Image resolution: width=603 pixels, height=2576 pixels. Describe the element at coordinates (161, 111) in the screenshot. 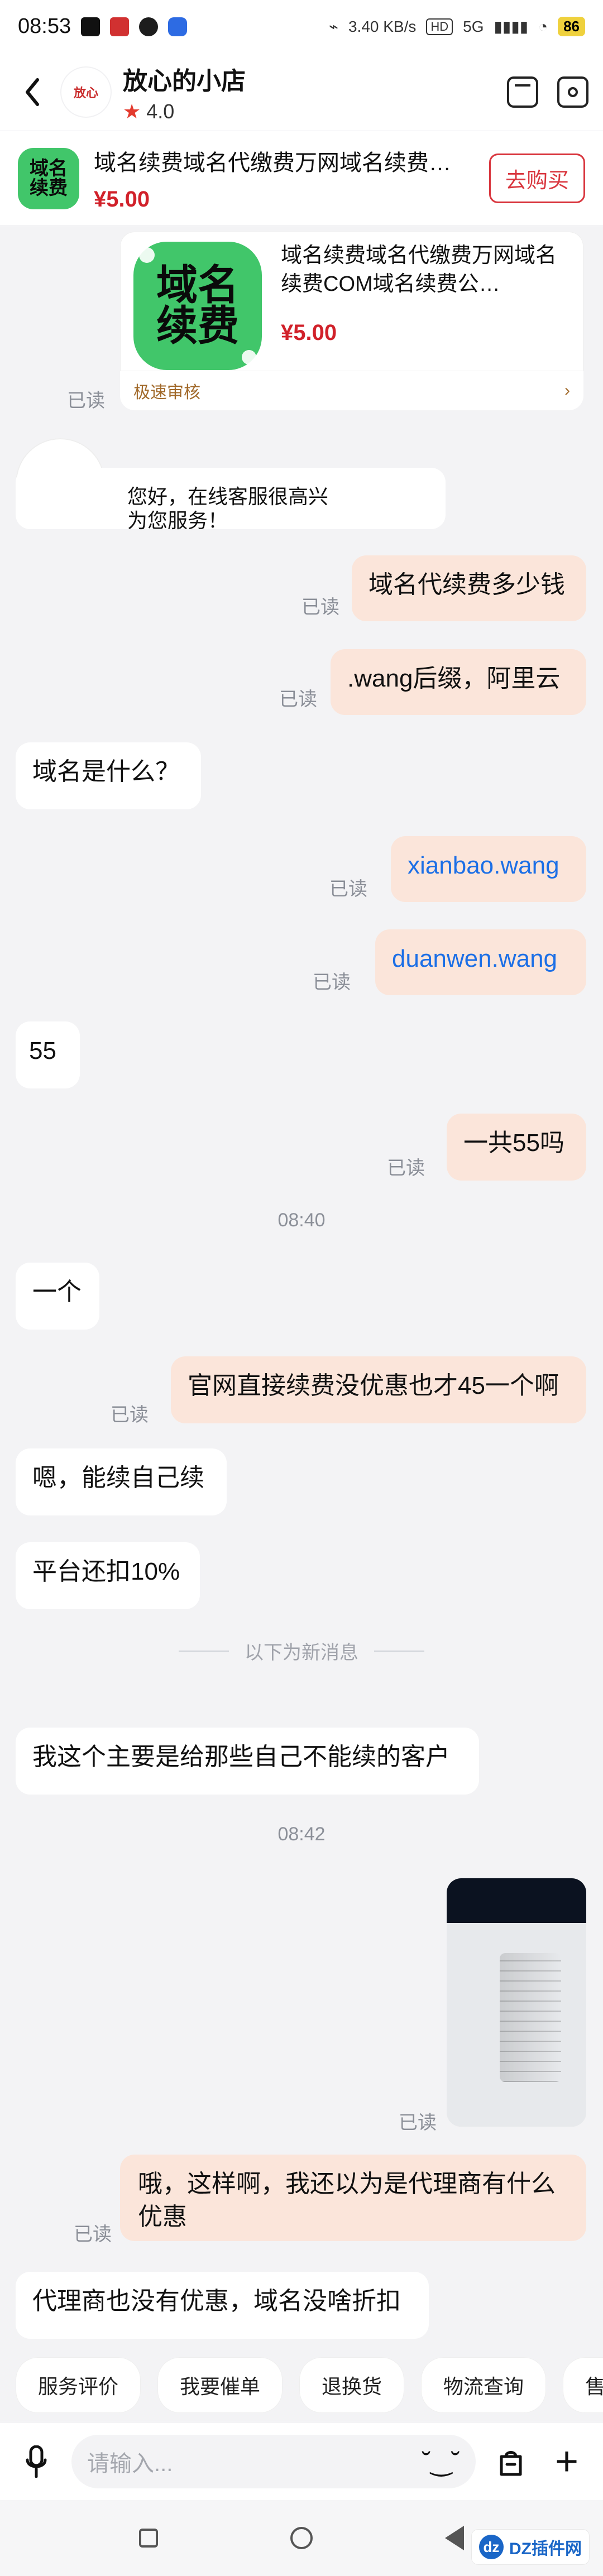

I see `rating-value: 4.0` at that location.